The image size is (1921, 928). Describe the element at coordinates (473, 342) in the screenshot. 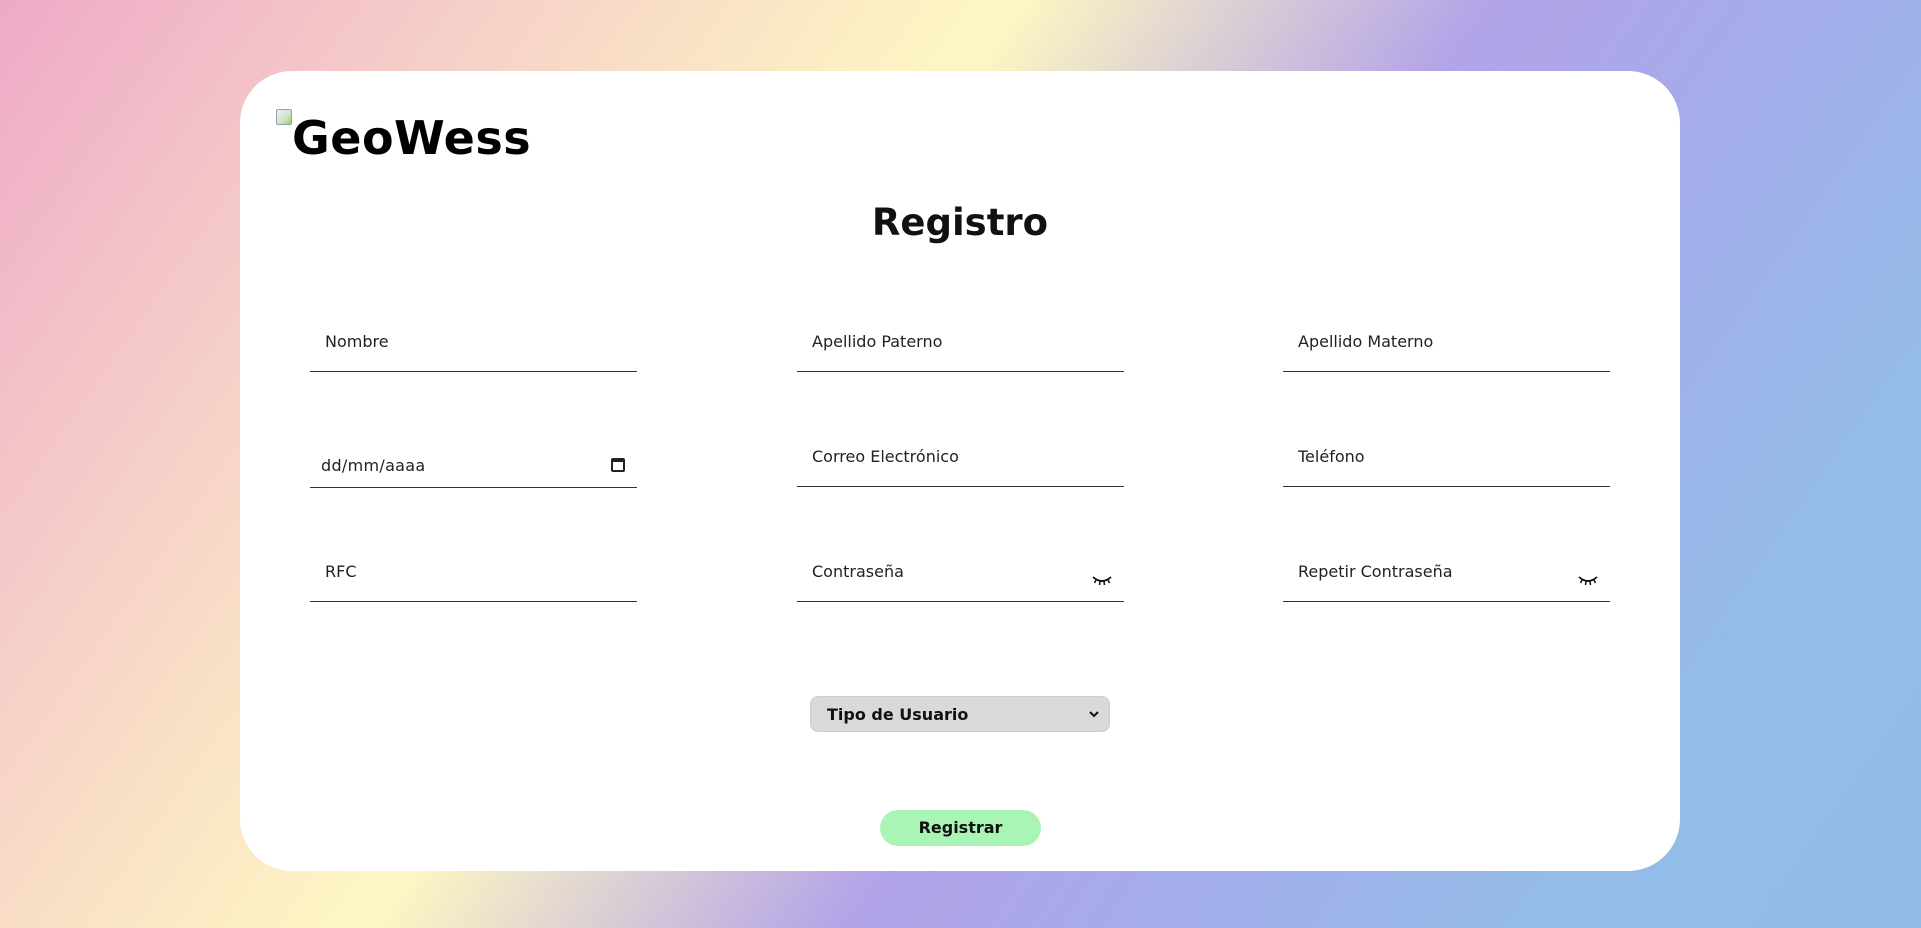

I see `nombre-field: Nombre` at that location.